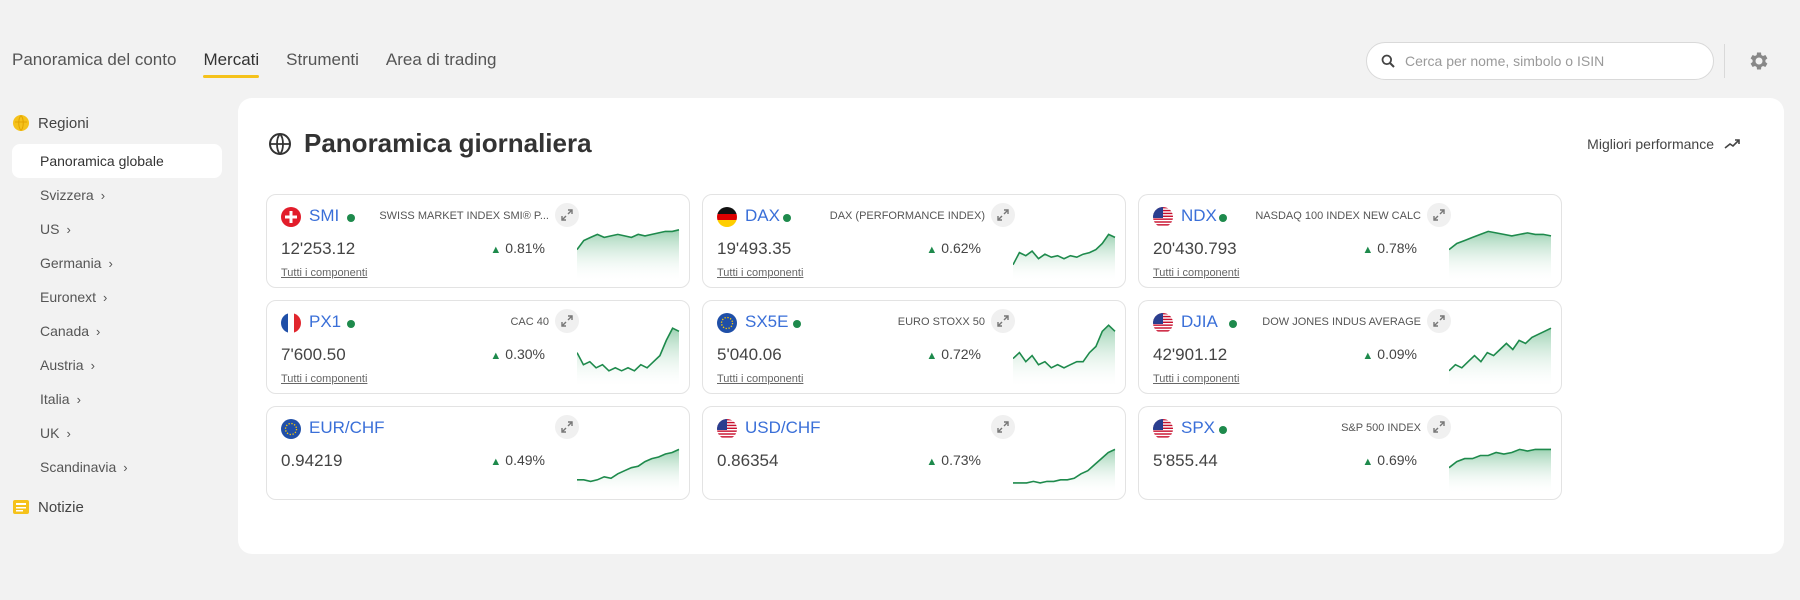 This screenshot has width=1800, height=600. What do you see at coordinates (478, 453) in the screenshot?
I see `market-card-eurchf: EUR/CHF 0.94219 ▲ 0.49%` at bounding box center [478, 453].